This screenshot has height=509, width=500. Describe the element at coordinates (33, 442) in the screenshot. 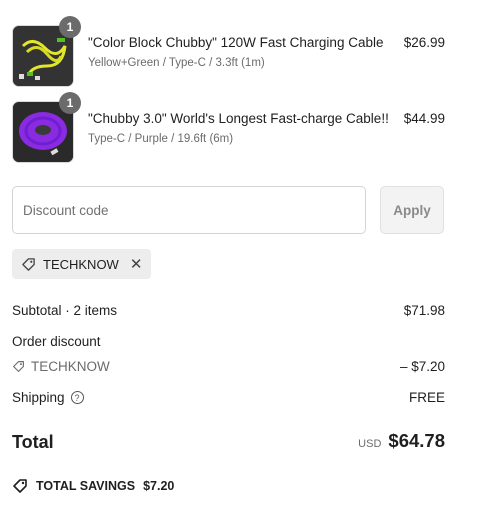

I see `total-label: Total` at that location.